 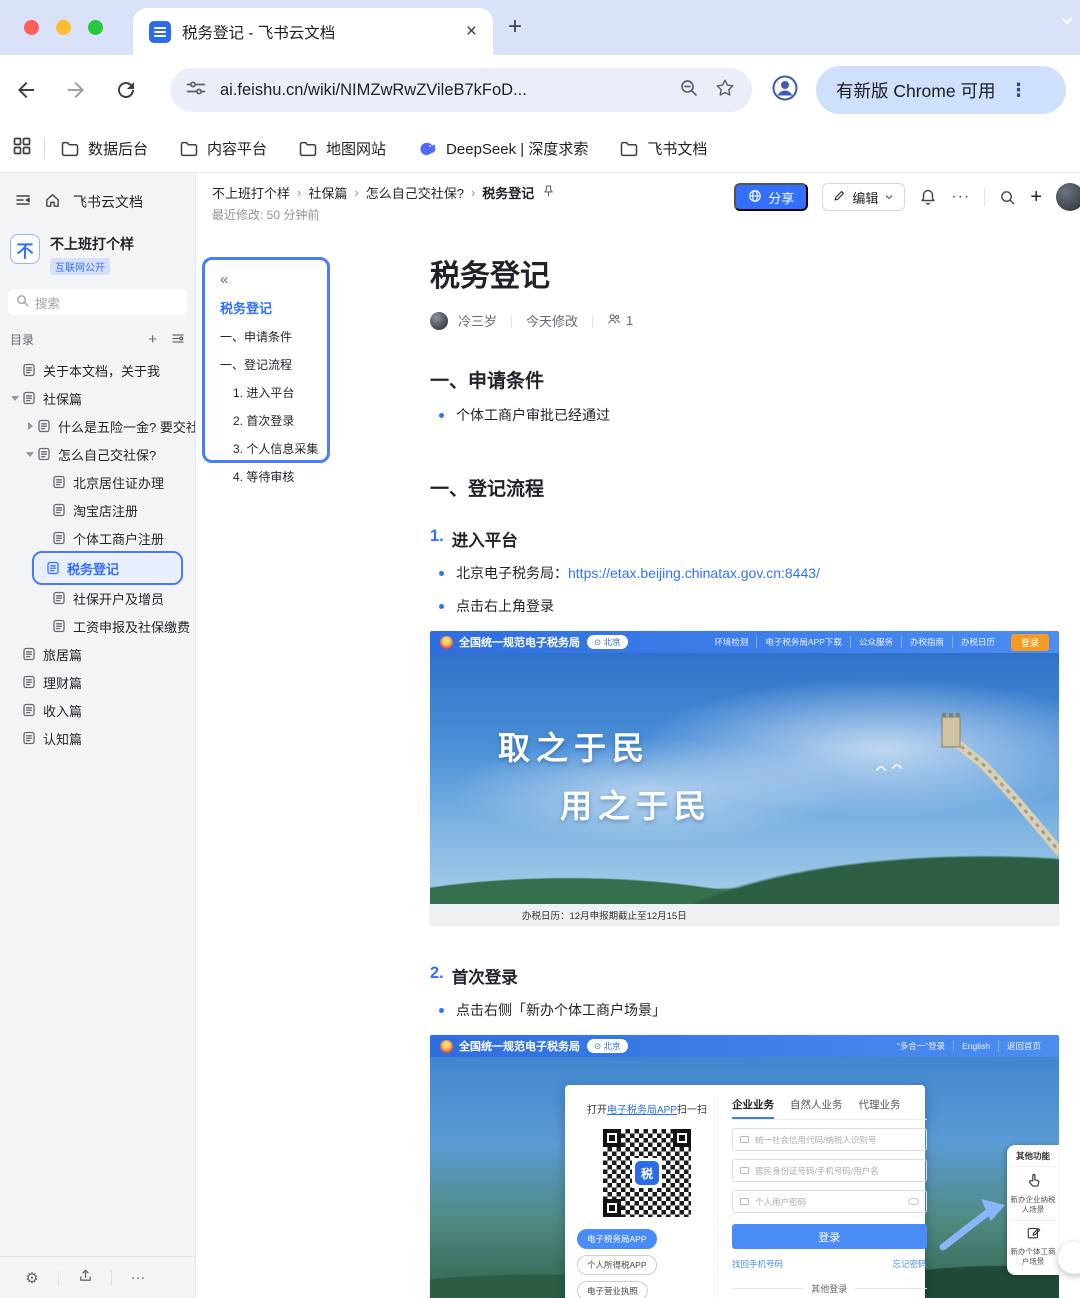 What do you see at coordinates (552, 321) in the screenshot?
I see `edited-time: 今天修改` at bounding box center [552, 321].